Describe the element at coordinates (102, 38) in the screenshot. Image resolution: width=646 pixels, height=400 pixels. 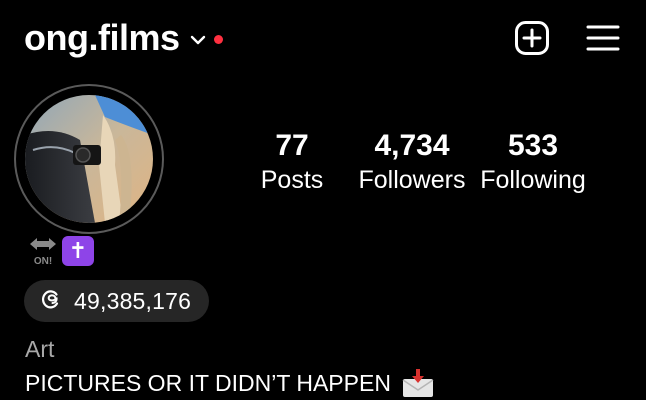
I see `username: ong.films` at that location.